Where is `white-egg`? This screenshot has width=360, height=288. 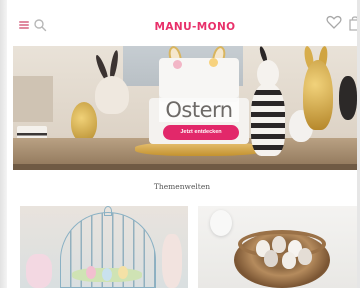
white-egg is located at coordinates (221, 223).